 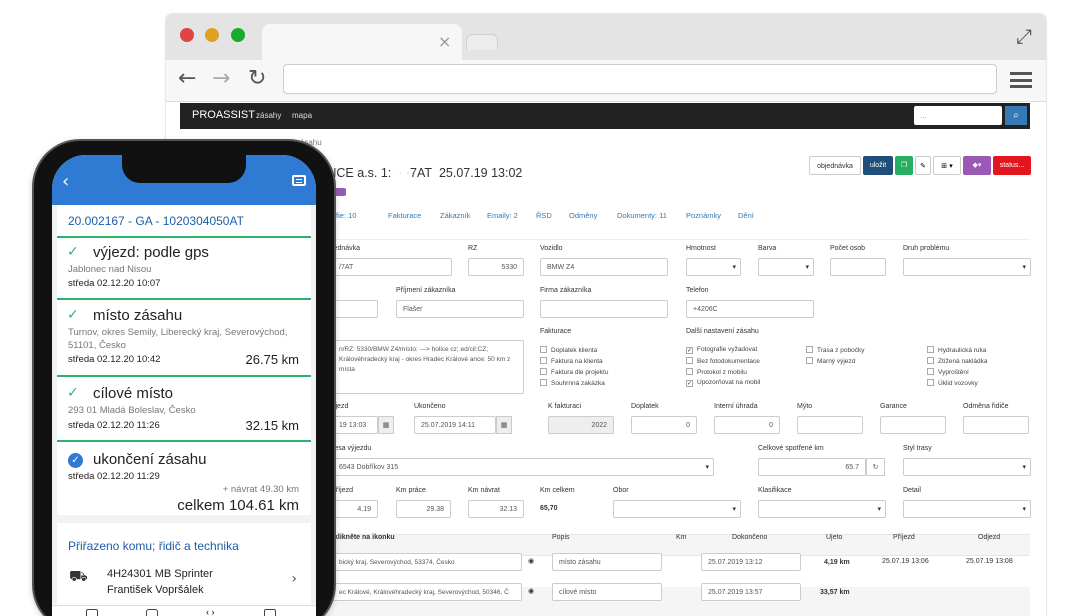 What do you see at coordinates (574, 372) in the screenshot?
I see `checkbox-faktura-projekt: Faktura dle projektu` at bounding box center [574, 372].